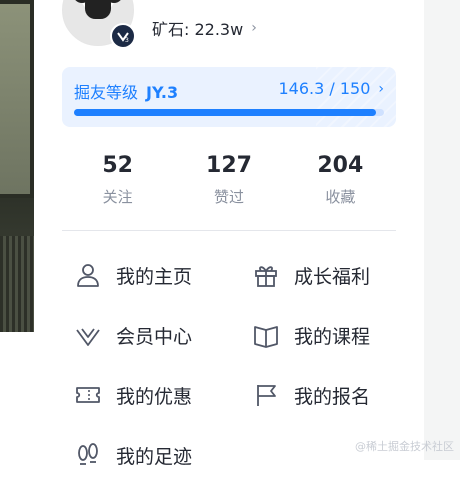 The height and width of the screenshot is (478, 460). What do you see at coordinates (17, 284) in the screenshot?
I see `background-floor` at bounding box center [17, 284].